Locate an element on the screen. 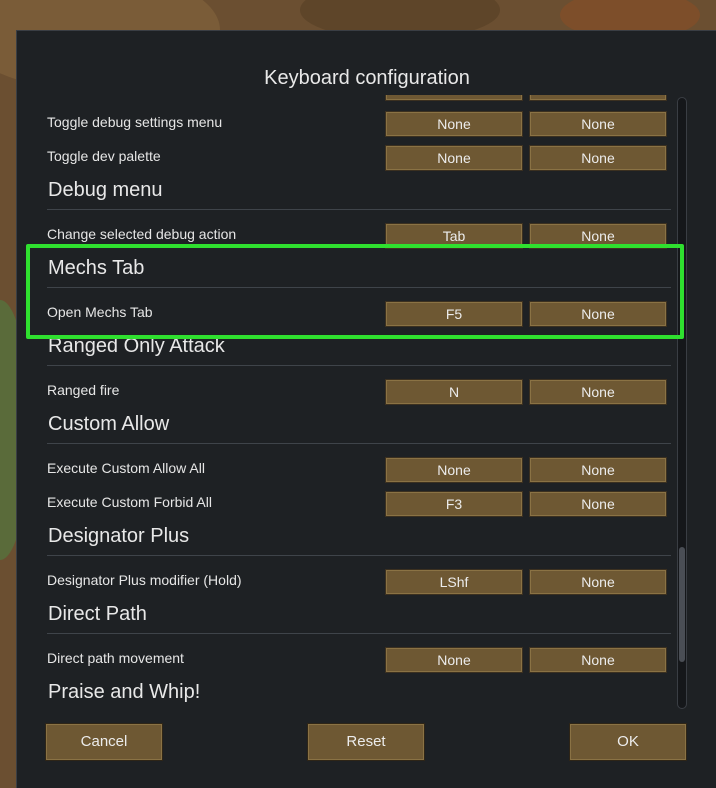 This screenshot has width=716, height=788. key-button-primary is located at coordinates (454, 98).